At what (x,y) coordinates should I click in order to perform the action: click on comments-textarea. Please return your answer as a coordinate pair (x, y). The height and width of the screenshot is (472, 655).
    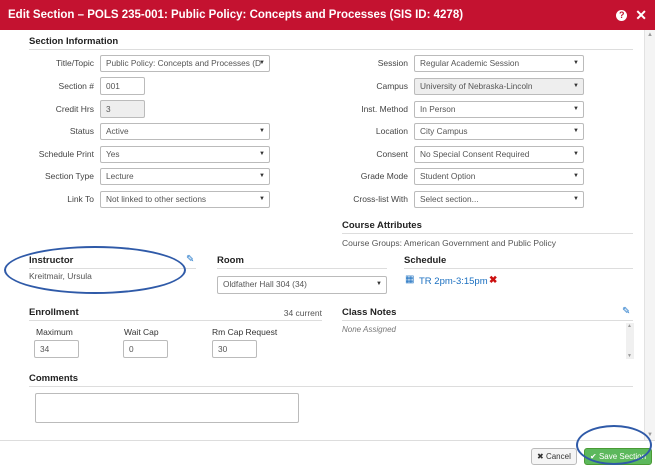
    Looking at the image, I should click on (167, 408).